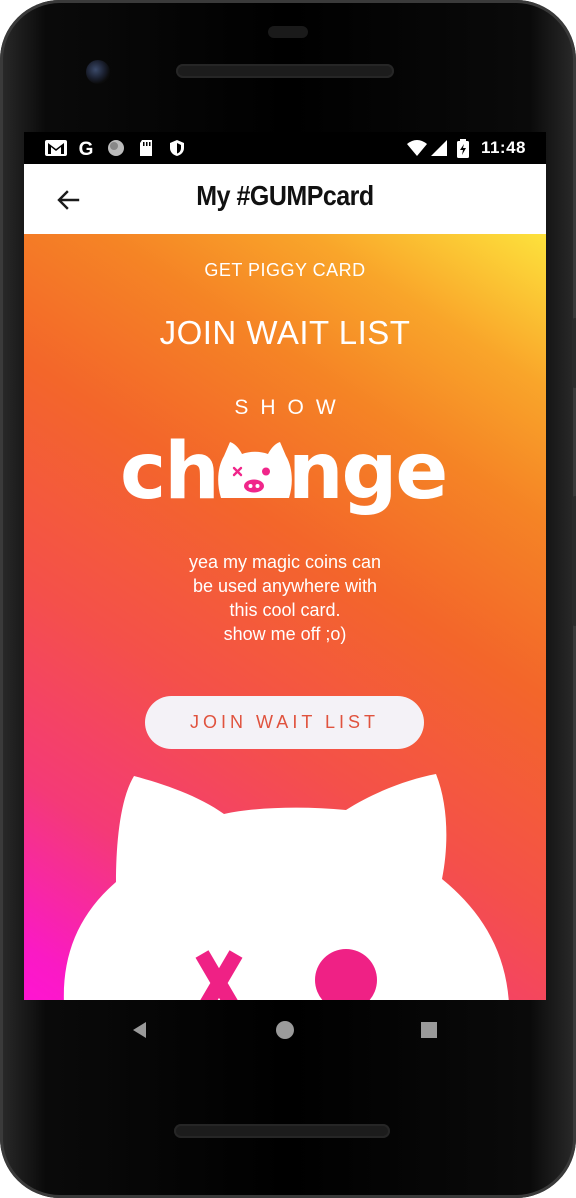 This screenshot has width=576, height=1198. I want to click on description-line: show me off ;o), so click(285, 634).